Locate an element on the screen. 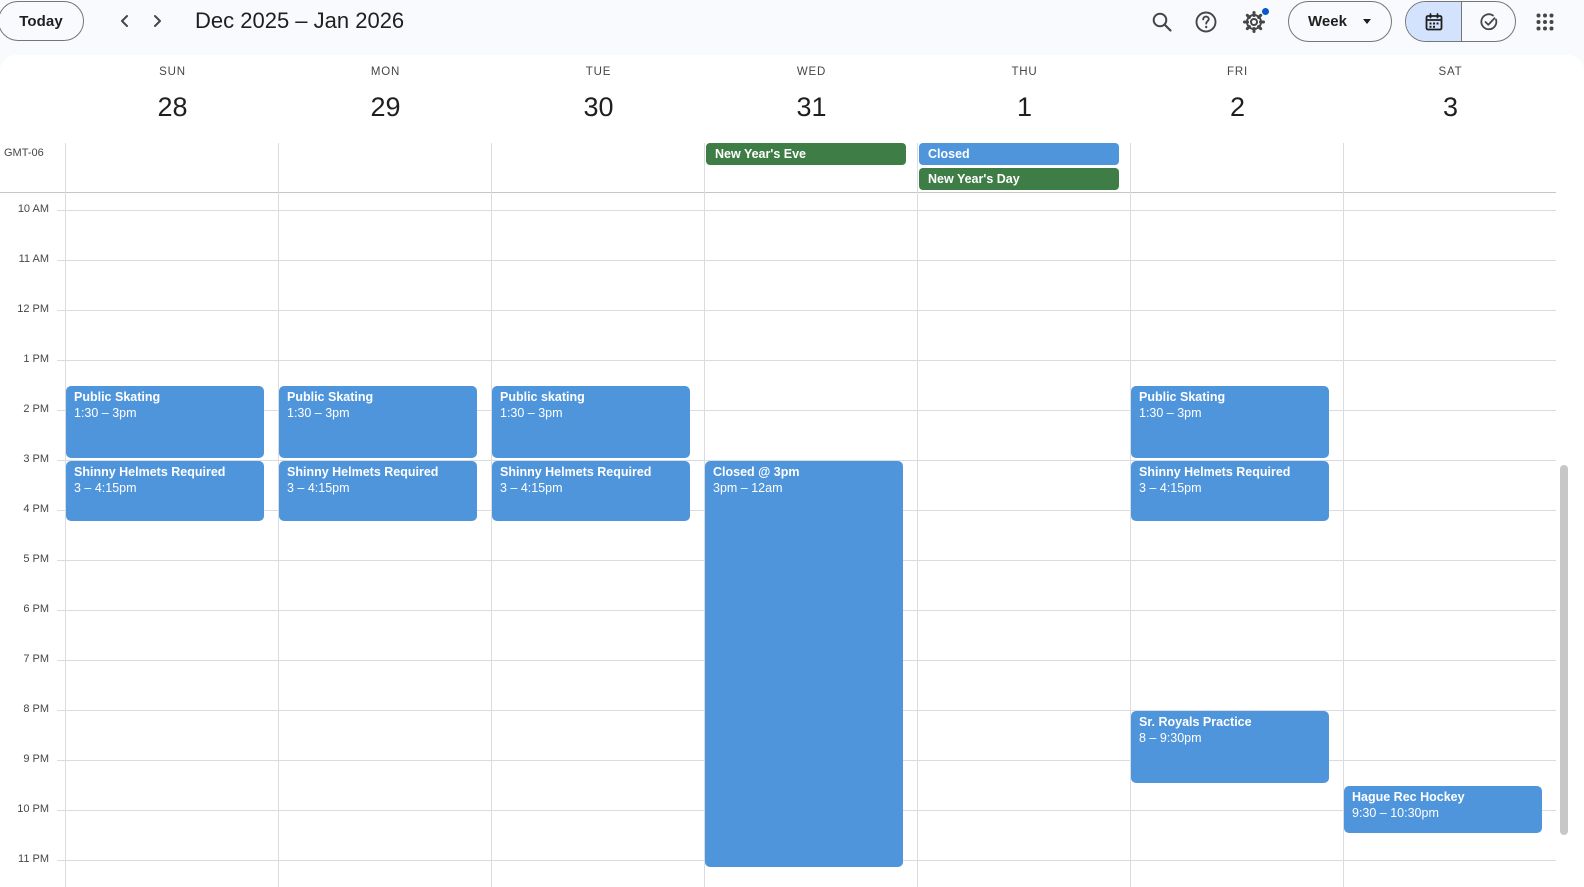 This screenshot has width=1584, height=887. notification-dot is located at coordinates (1265, 11).